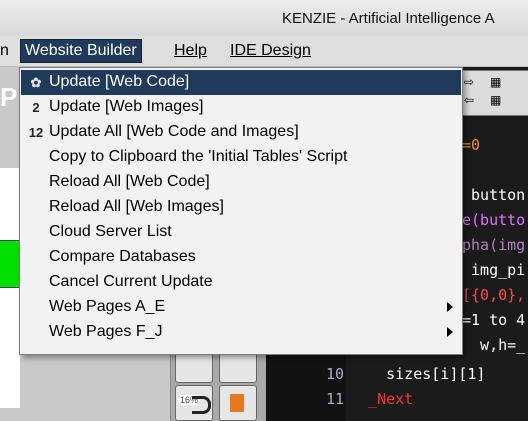  I want to click on menu-item-update-all: 12 Update All [Web Code and Images], so click(241, 132).